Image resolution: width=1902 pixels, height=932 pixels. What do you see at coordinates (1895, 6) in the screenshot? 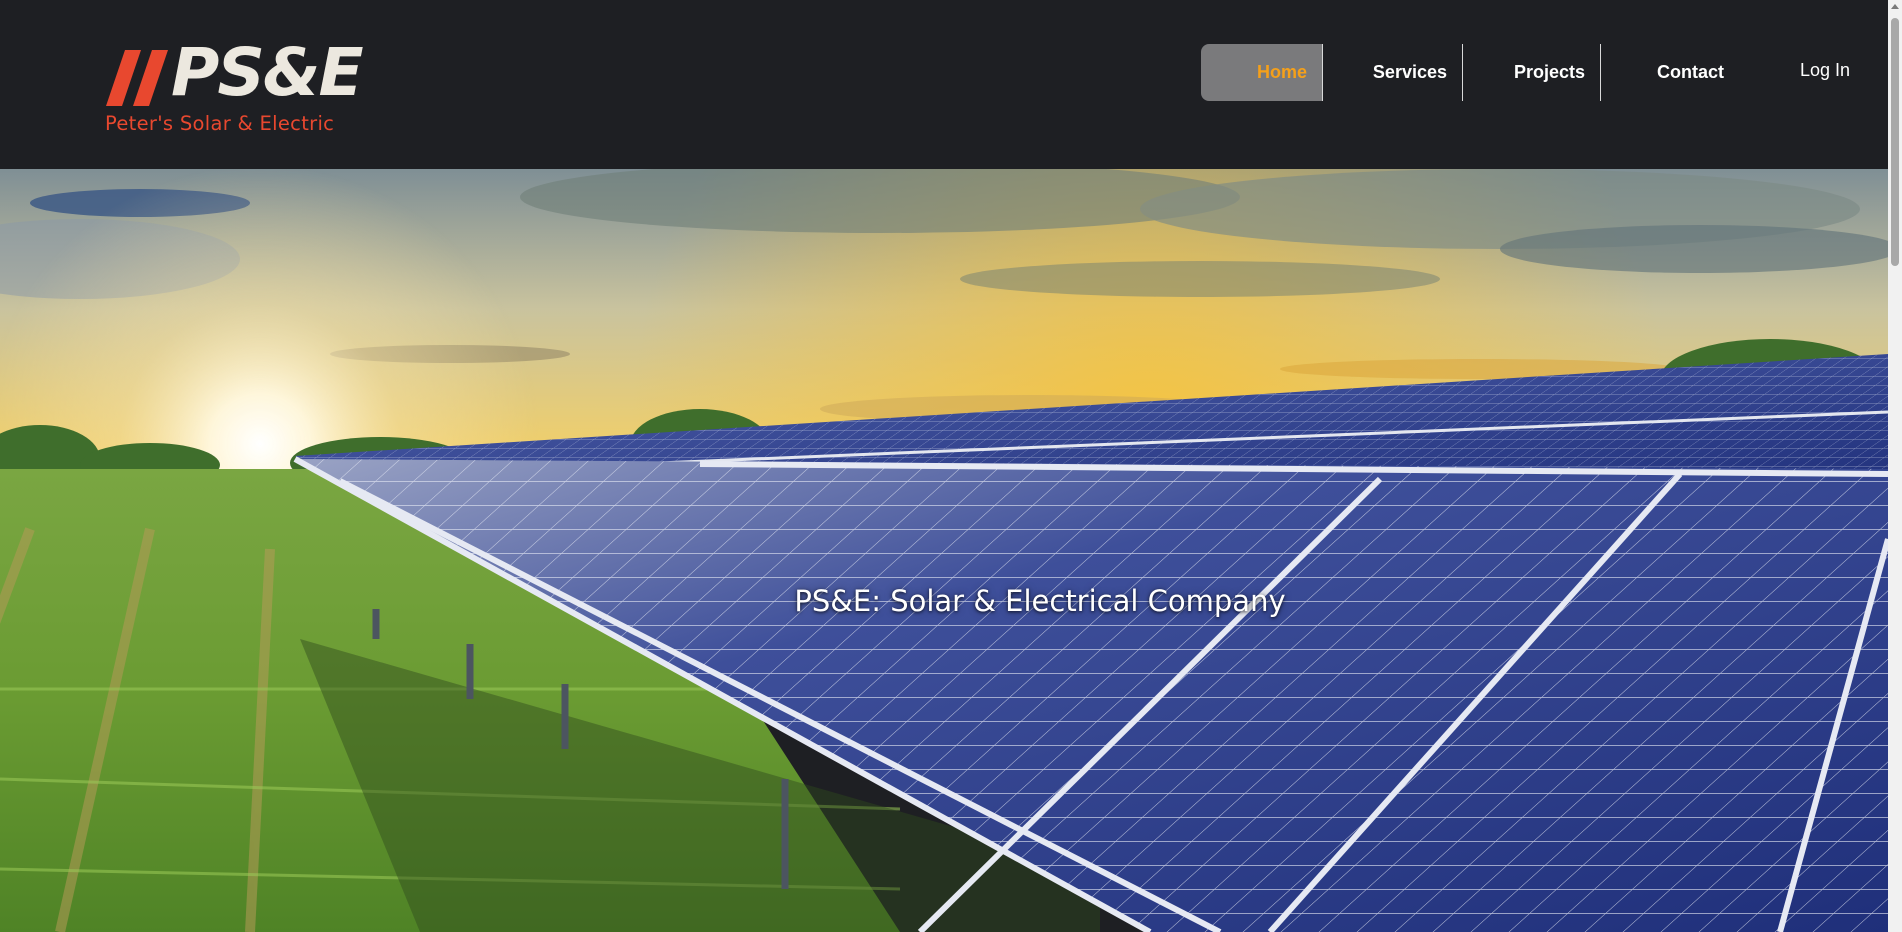
I see `chevron-up-icon` at bounding box center [1895, 6].